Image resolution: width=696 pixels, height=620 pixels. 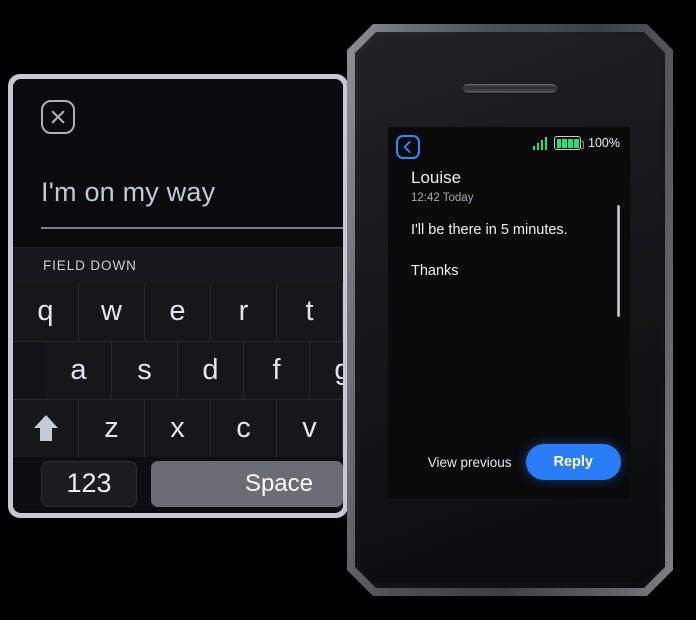 What do you see at coordinates (540, 143) in the screenshot?
I see `signal-bars-icon` at bounding box center [540, 143].